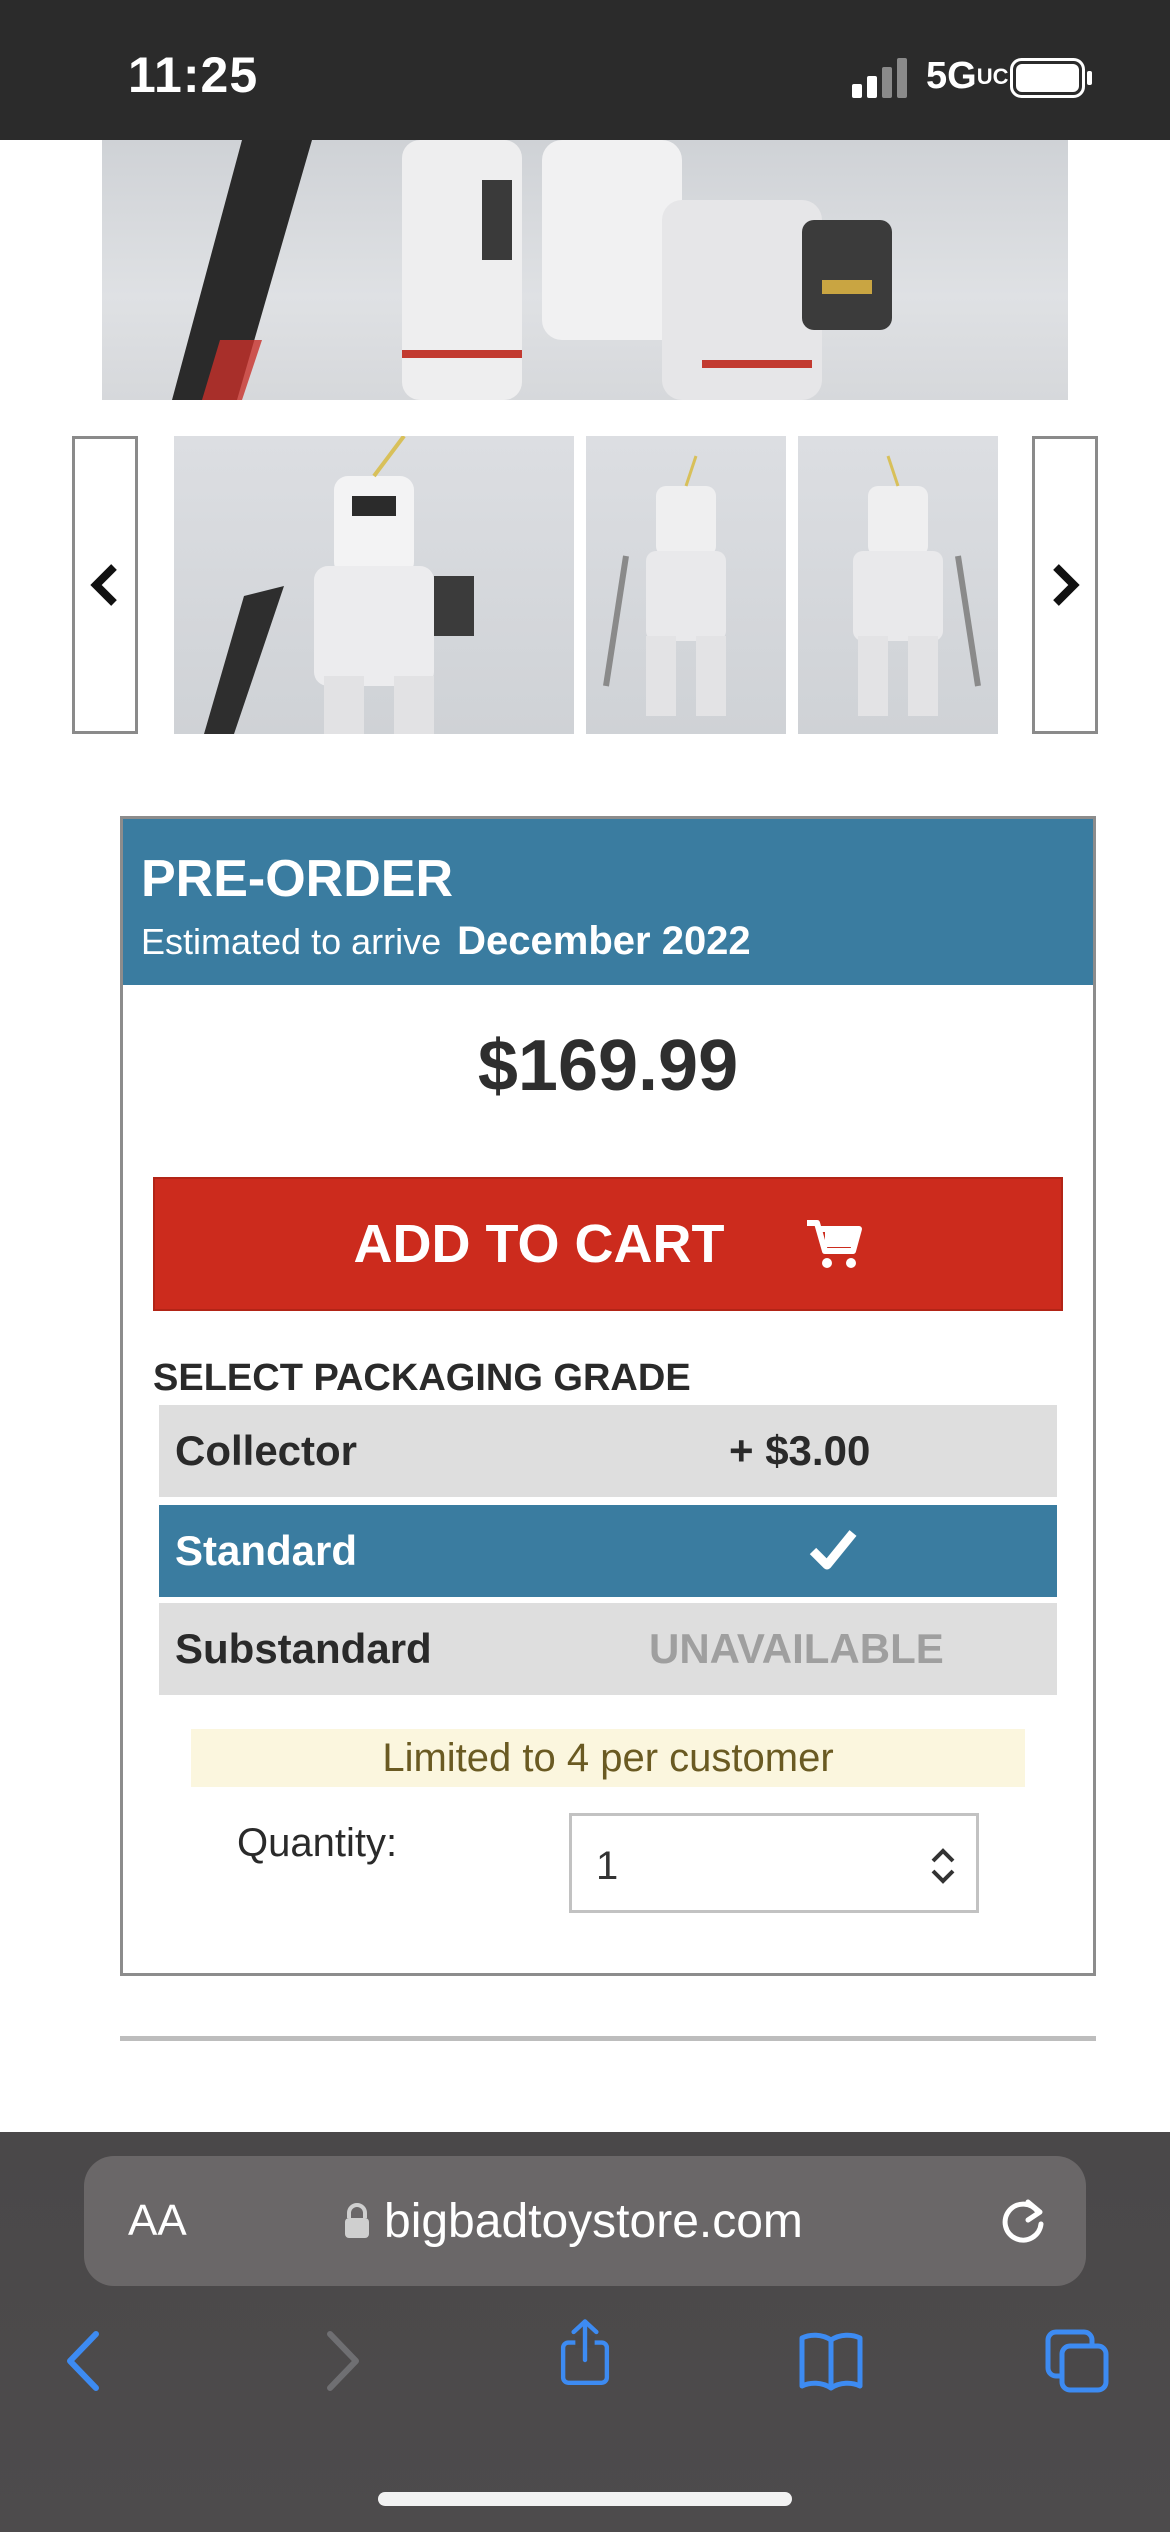  What do you see at coordinates (608, 1649) in the screenshot?
I see `grade-option-substandard: Substandard UNAVAILABLE` at bounding box center [608, 1649].